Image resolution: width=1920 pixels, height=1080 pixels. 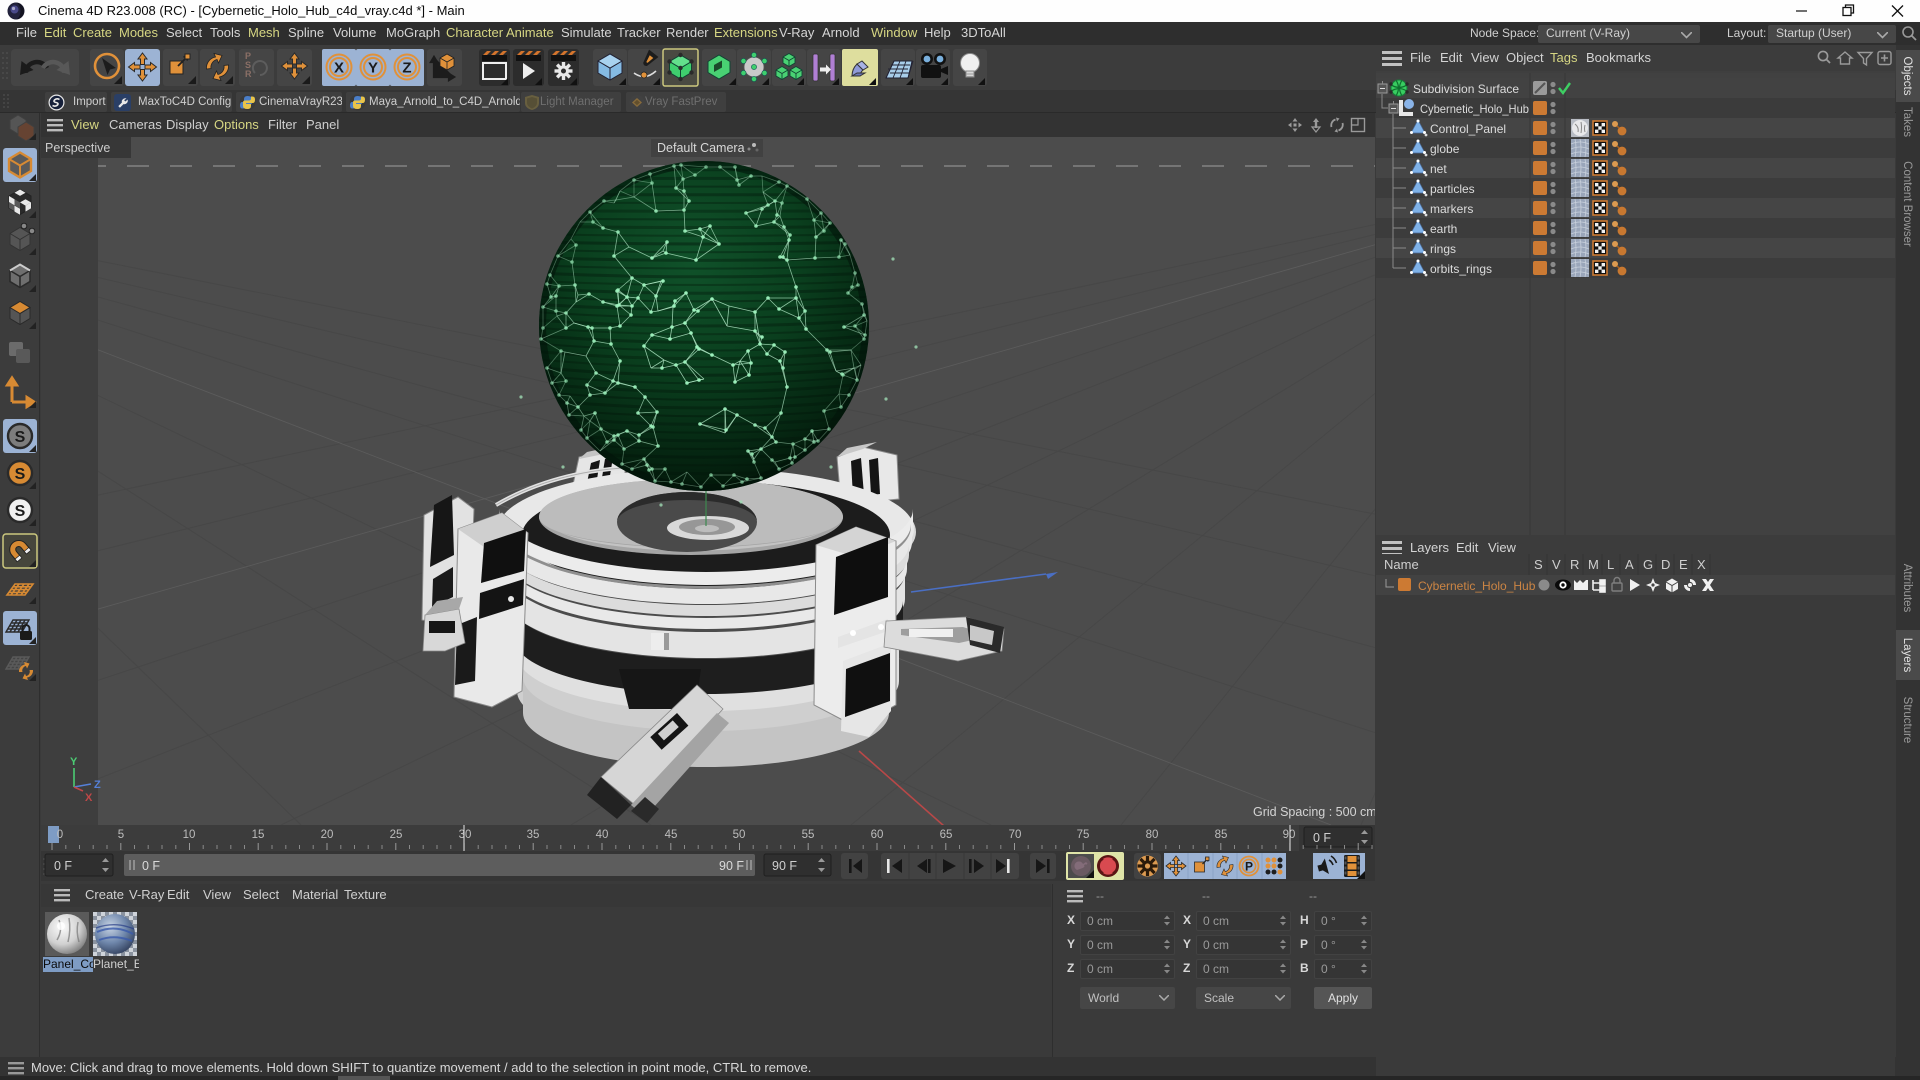 What do you see at coordinates (1289, 835) in the screenshot?
I see `svg-text: 90` at bounding box center [1289, 835].